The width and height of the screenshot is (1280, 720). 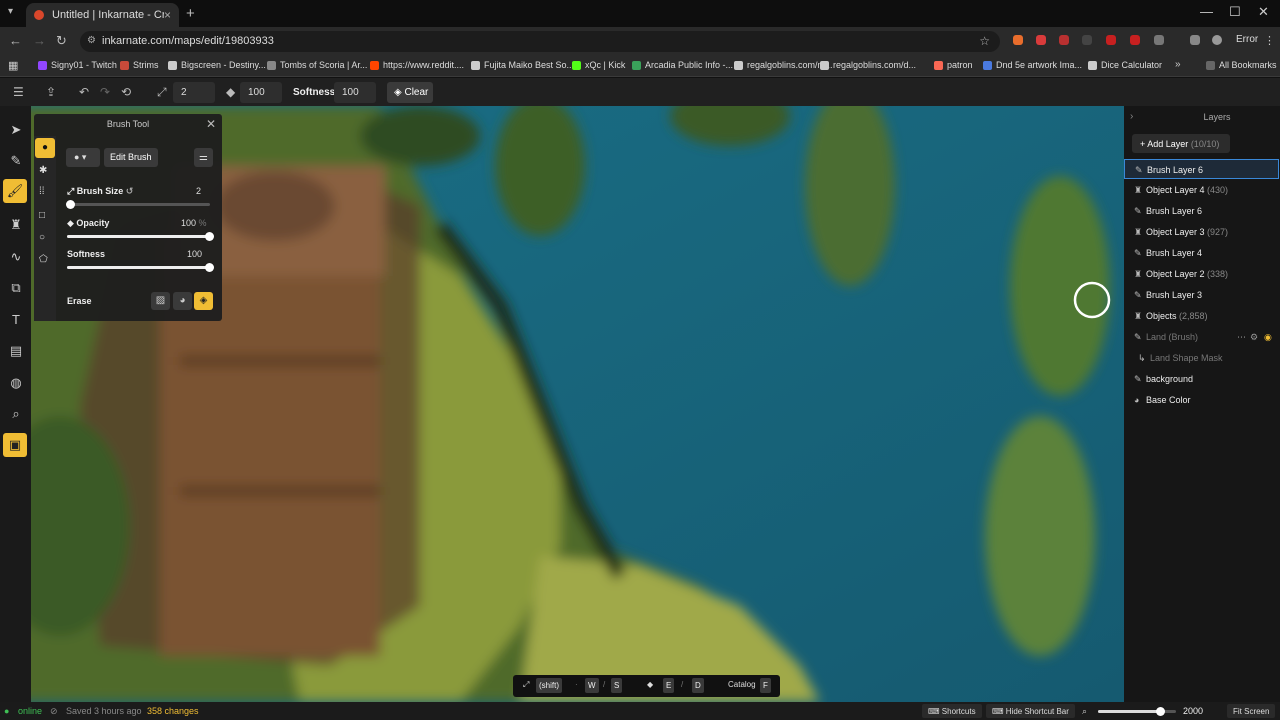 What do you see at coordinates (140, 236) in the screenshot?
I see `opacity-slider` at bounding box center [140, 236].